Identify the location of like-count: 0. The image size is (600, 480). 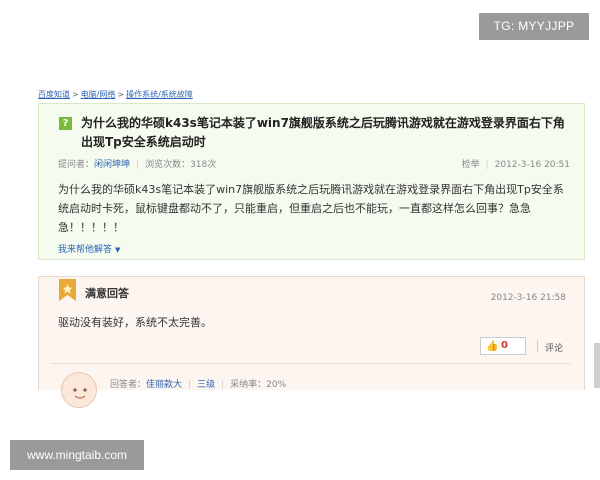
(504, 345).